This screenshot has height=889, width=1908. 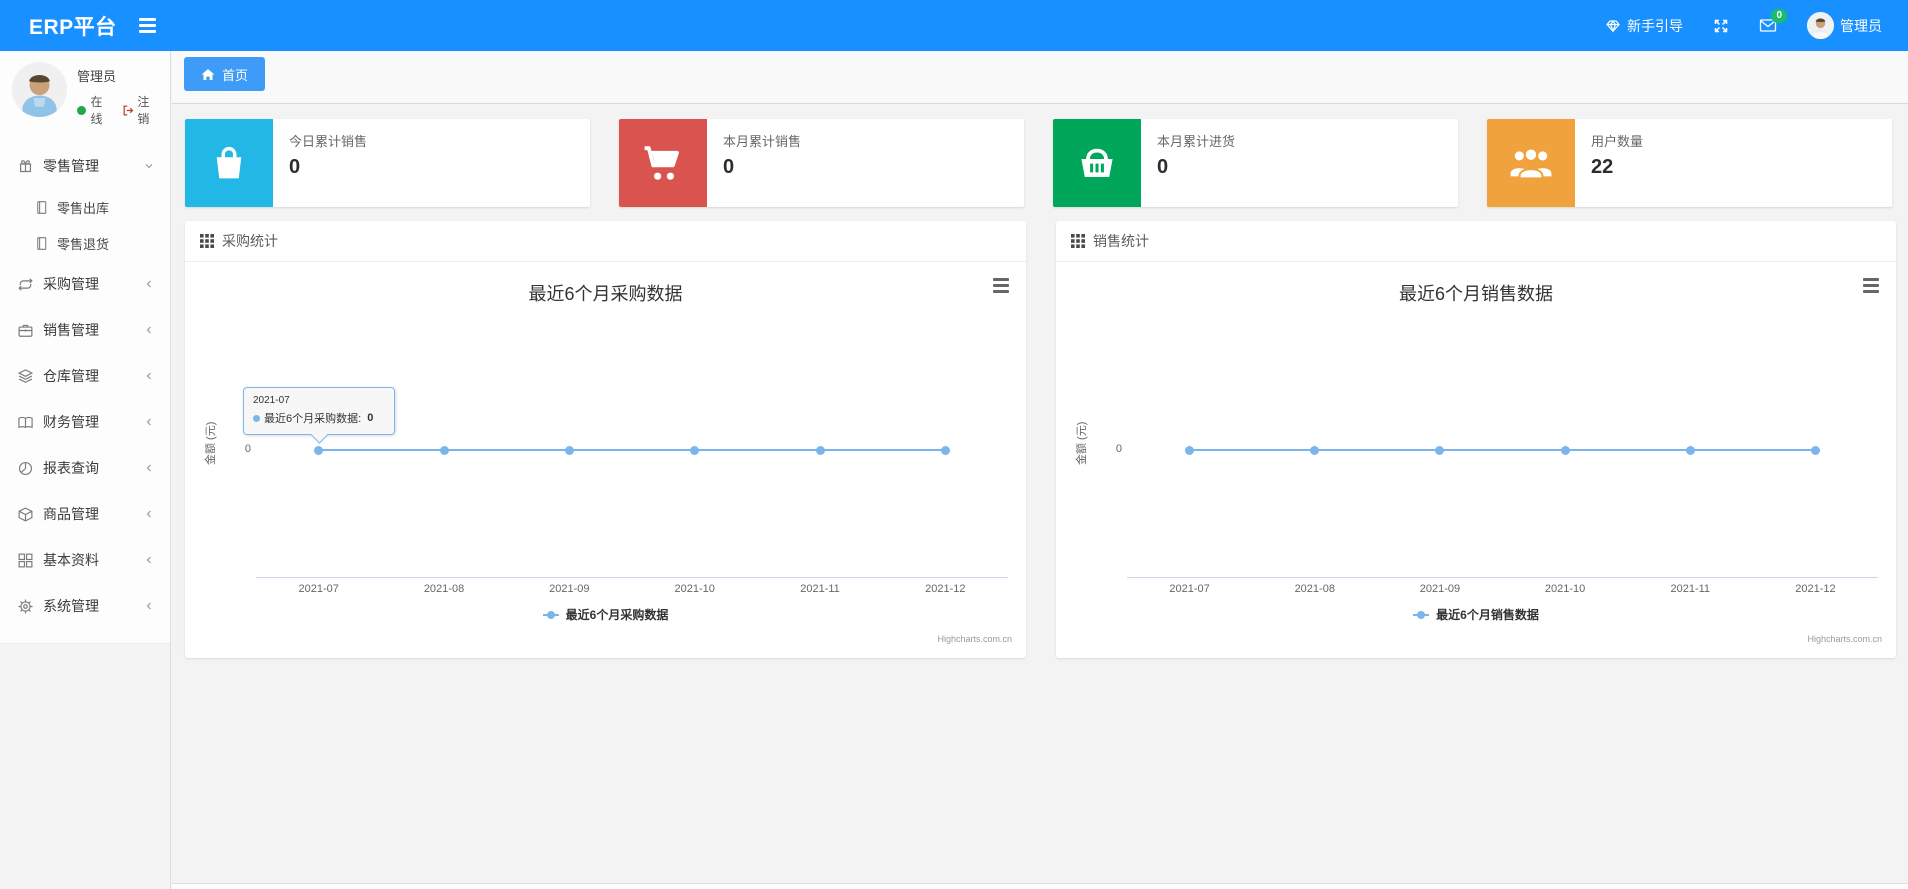 What do you see at coordinates (25, 330) in the screenshot?
I see `briefcase-icon` at bounding box center [25, 330].